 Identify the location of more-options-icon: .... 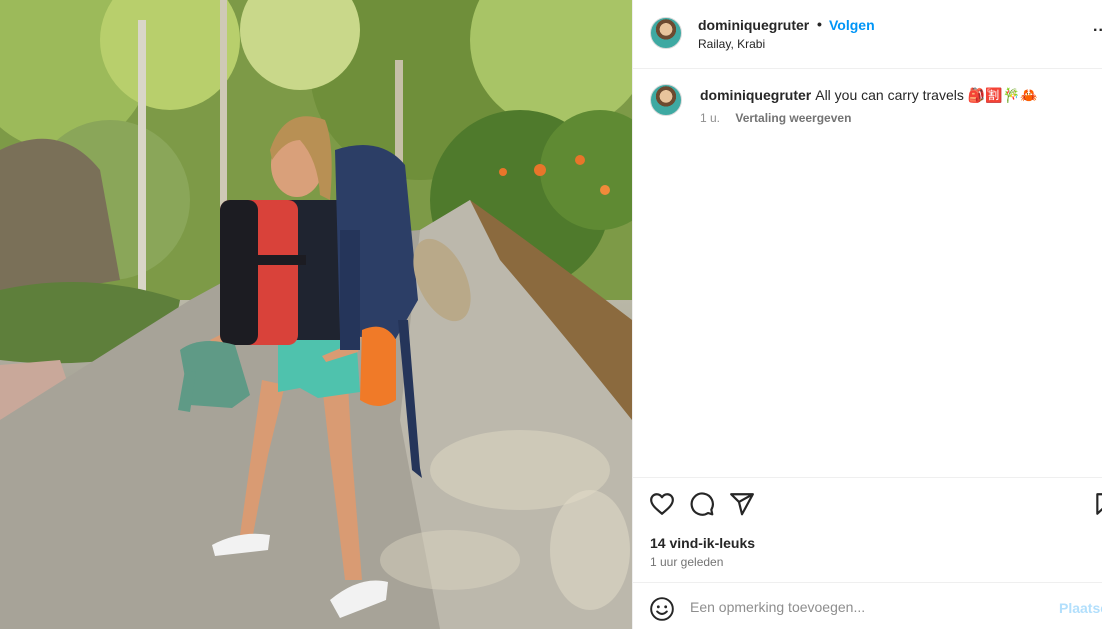
(1097, 27).